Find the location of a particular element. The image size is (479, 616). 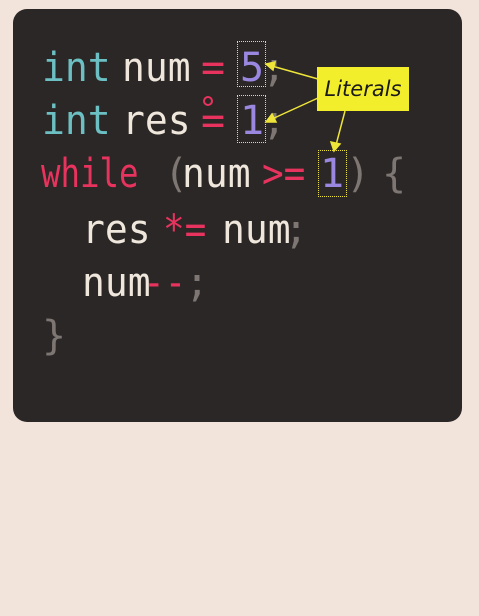

annotation-arrows is located at coordinates (274, 107).